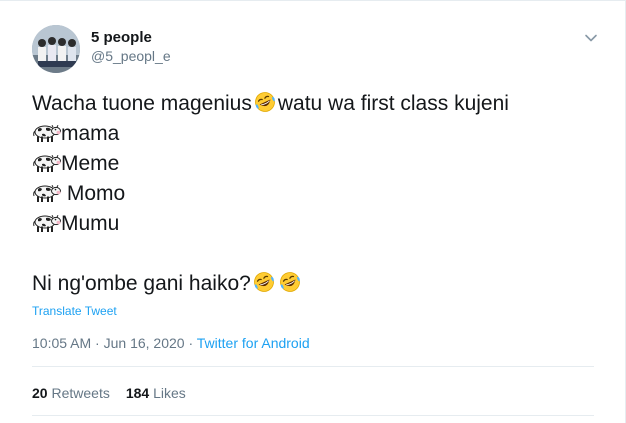 Image resolution: width=626 pixels, height=423 pixels. I want to click on retweets-stat: 20 Retweets, so click(71, 393).